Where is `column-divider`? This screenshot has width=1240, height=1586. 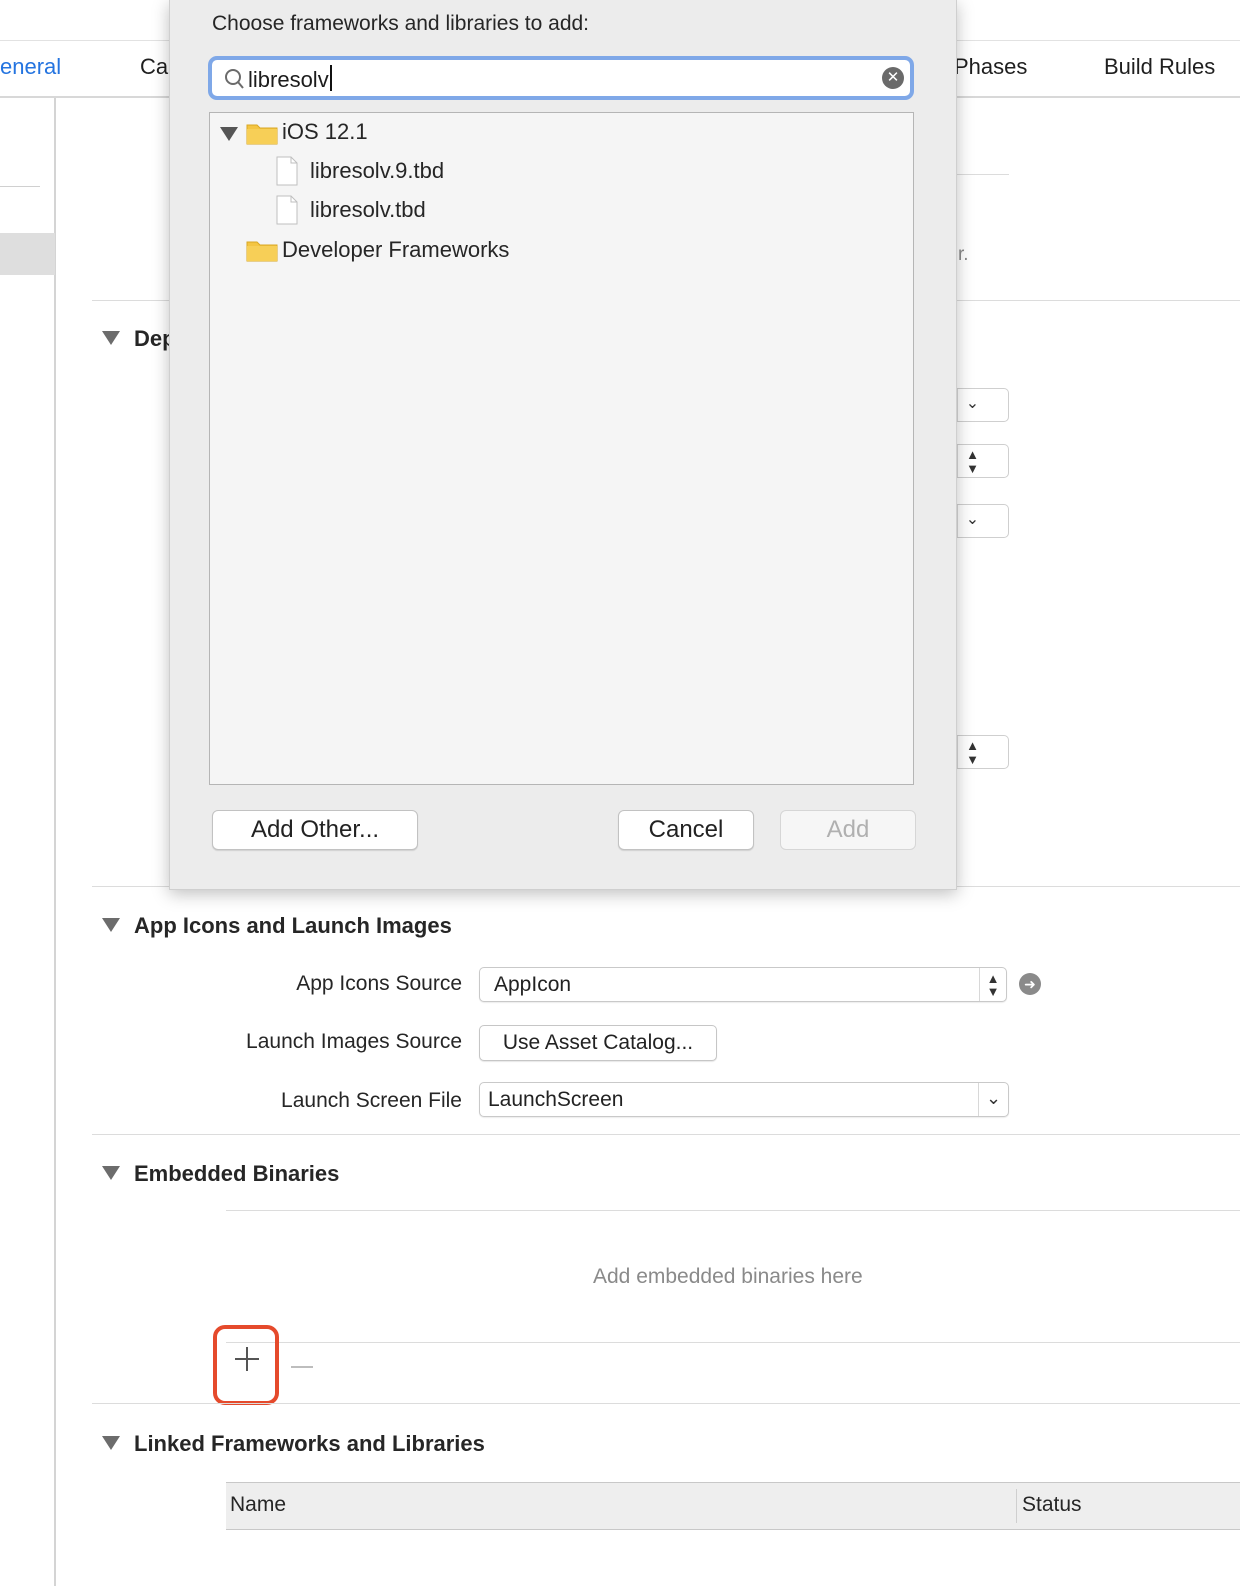
column-divider is located at coordinates (1016, 1506).